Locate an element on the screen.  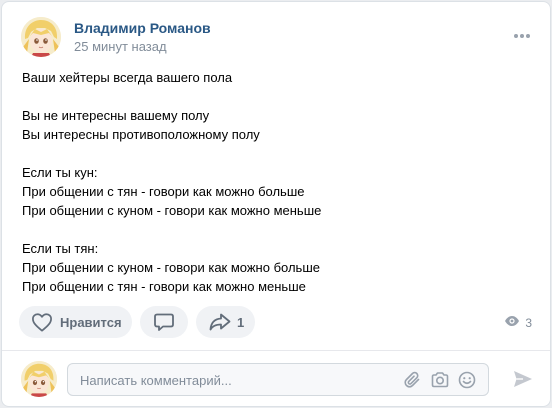
post-timestamp: 25 минут назад is located at coordinates (120, 46).